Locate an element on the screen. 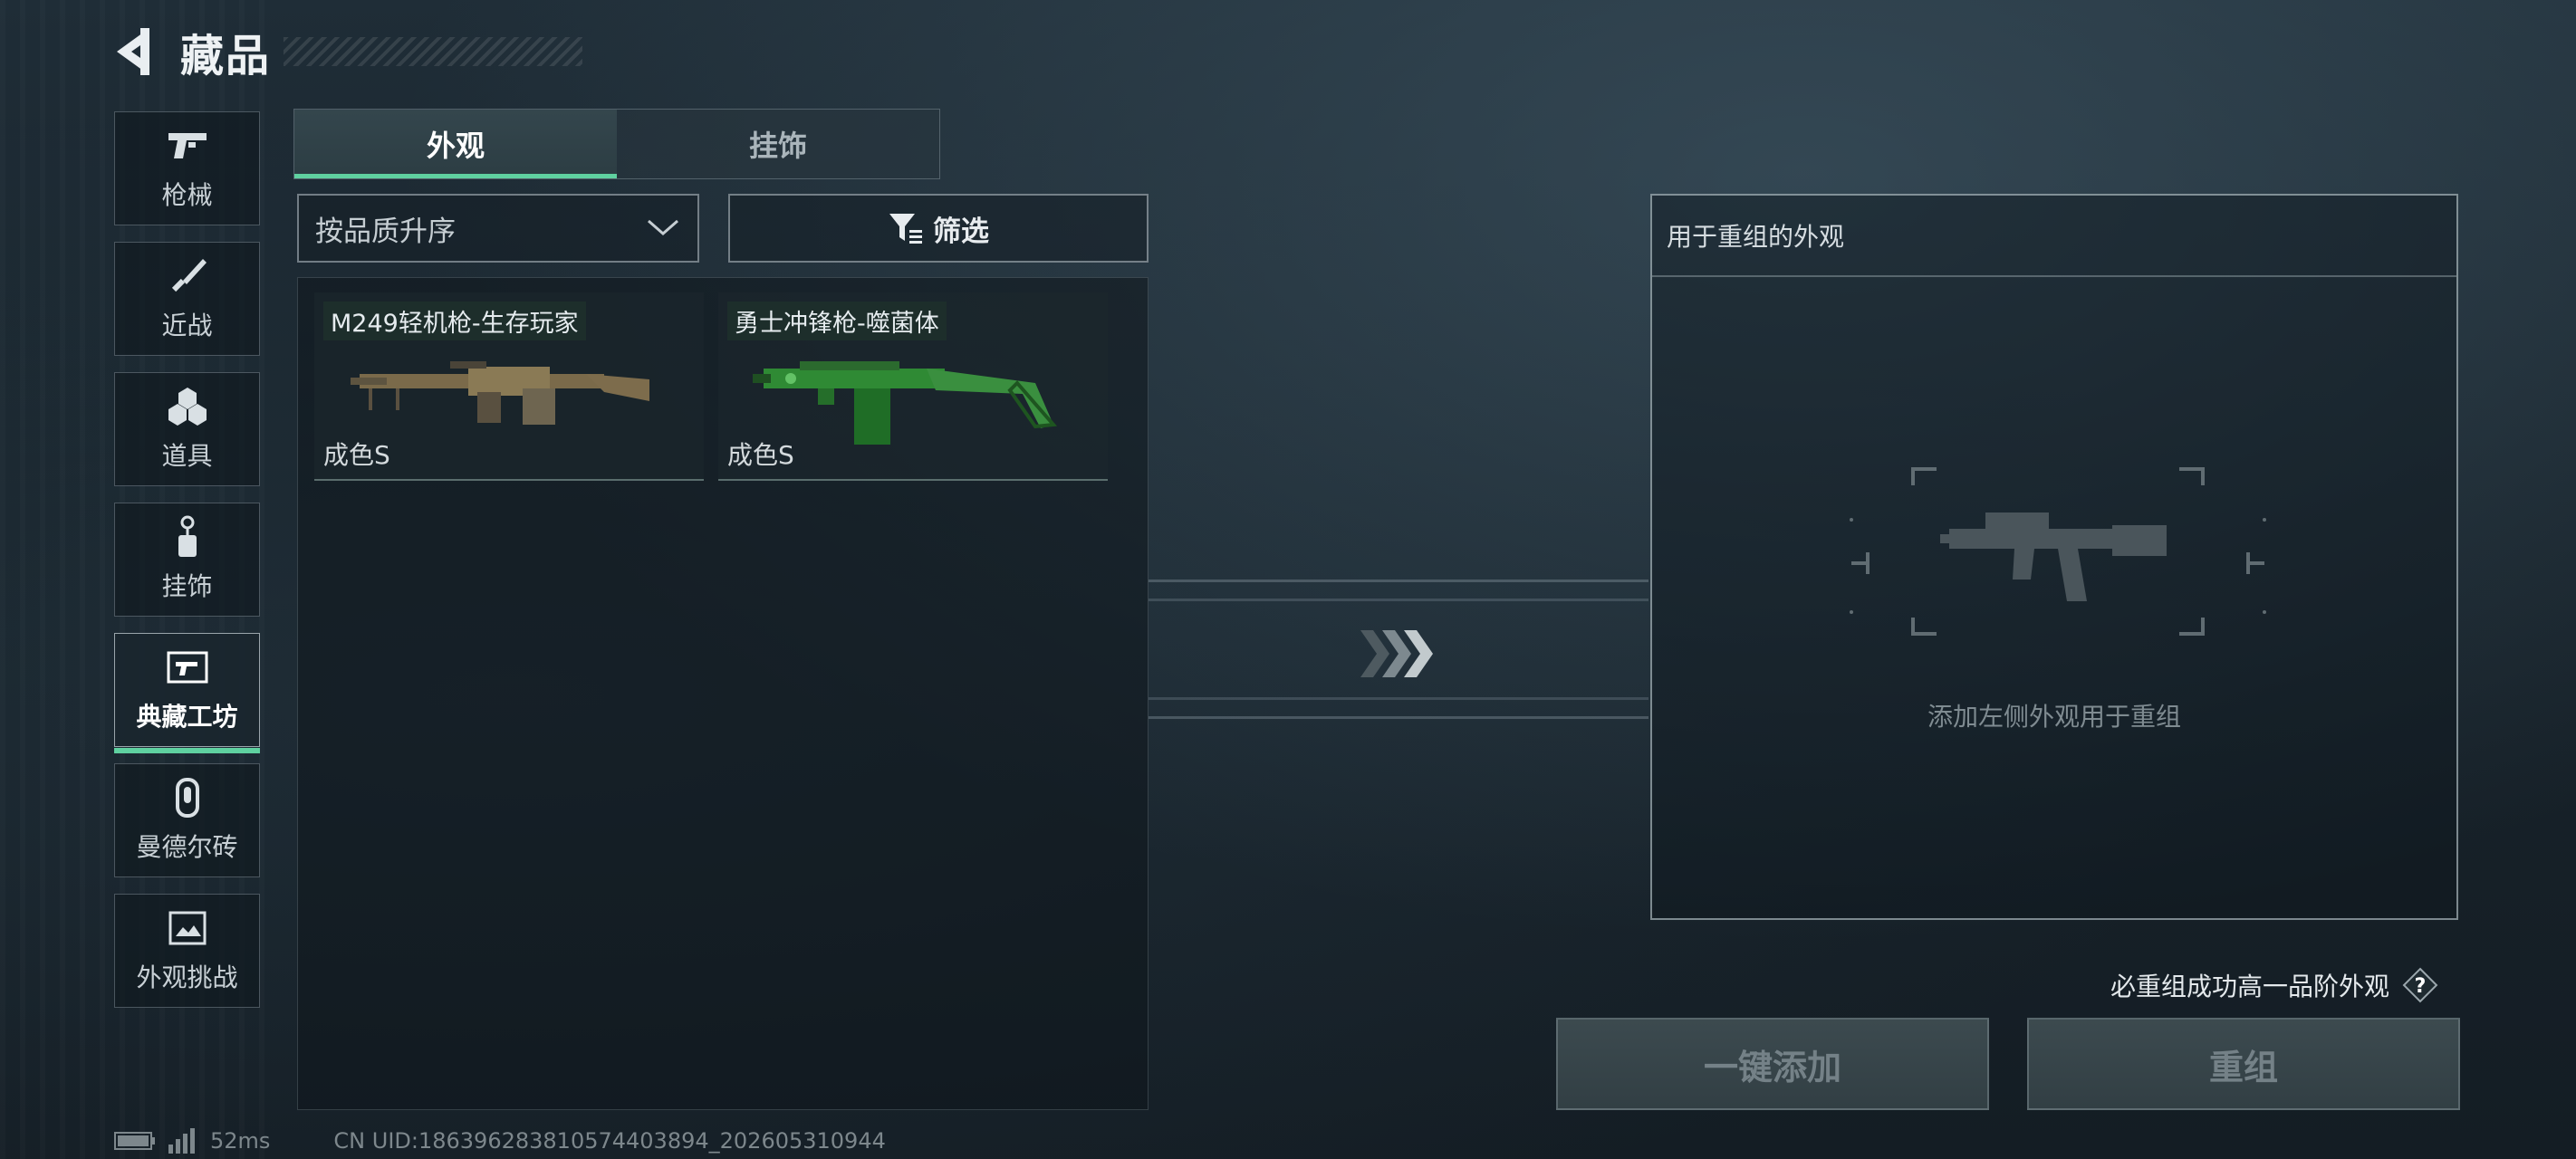  empty-weapon-slot is located at coordinates (2058, 551).